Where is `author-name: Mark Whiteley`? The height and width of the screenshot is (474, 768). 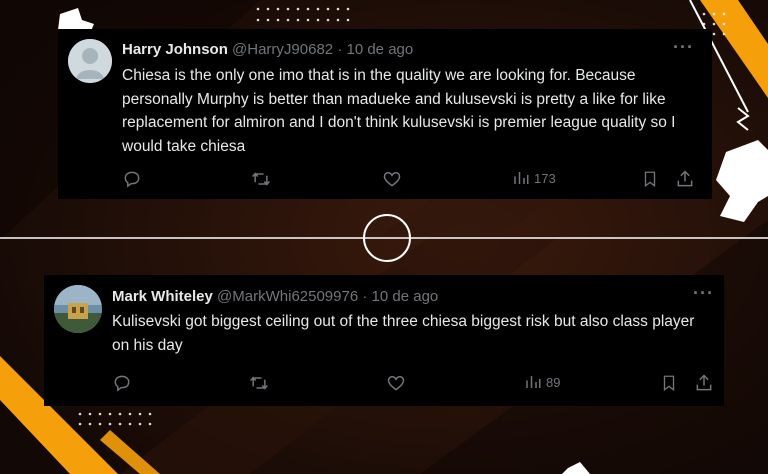 author-name: Mark Whiteley is located at coordinates (162, 296).